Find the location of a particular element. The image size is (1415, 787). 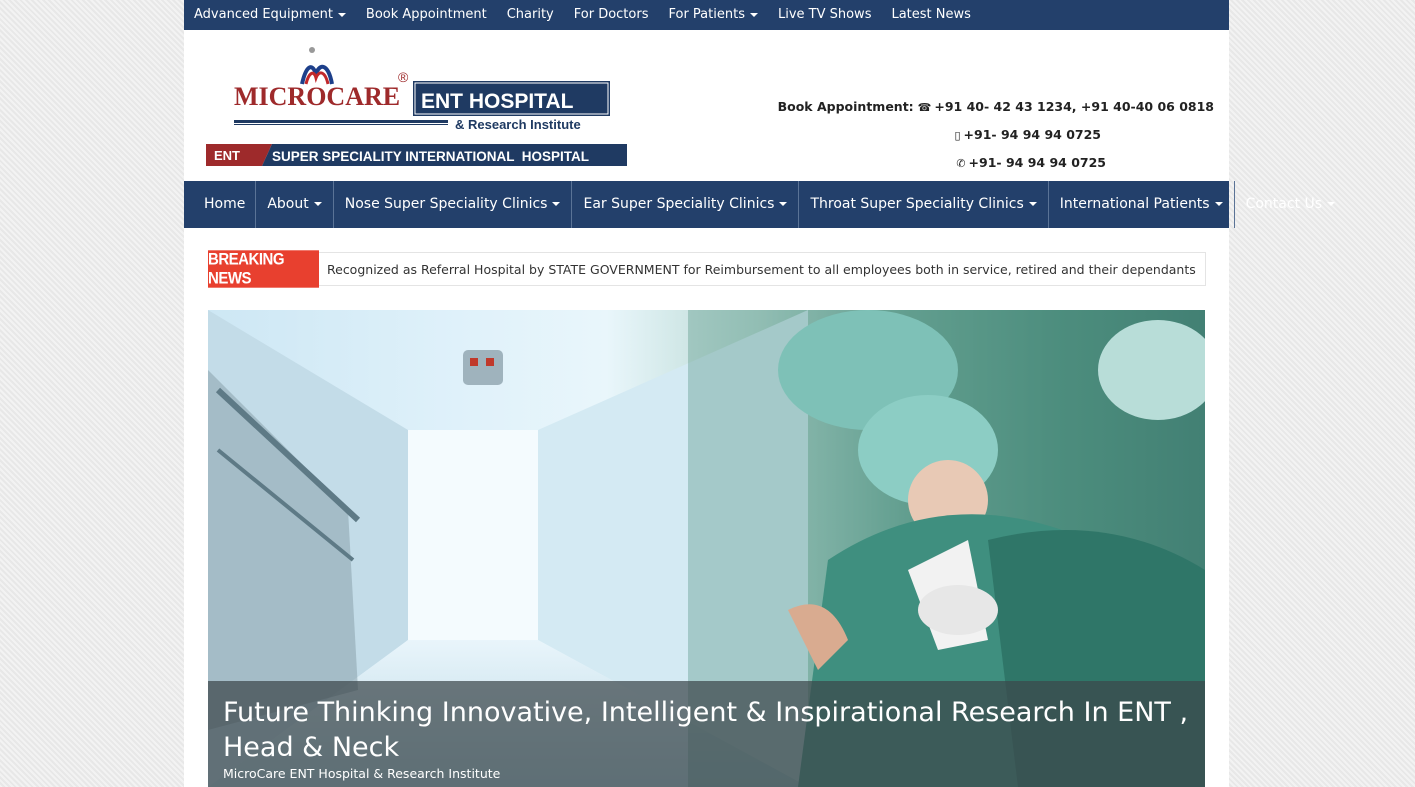

nav-home: Home is located at coordinates (220, 204).